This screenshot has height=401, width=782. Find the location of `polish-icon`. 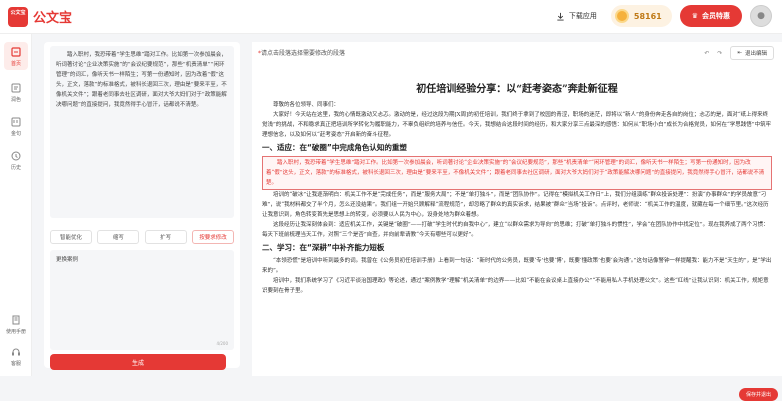

polish-icon is located at coordinates (16, 88).